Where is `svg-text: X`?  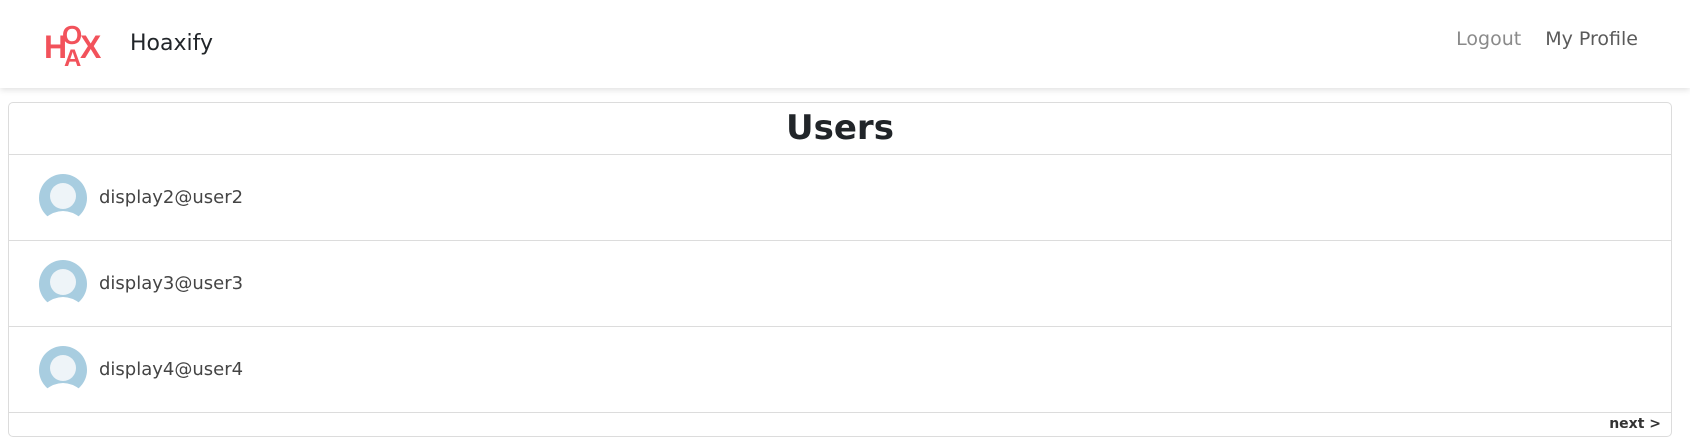
svg-text: X is located at coordinates (91, 47).